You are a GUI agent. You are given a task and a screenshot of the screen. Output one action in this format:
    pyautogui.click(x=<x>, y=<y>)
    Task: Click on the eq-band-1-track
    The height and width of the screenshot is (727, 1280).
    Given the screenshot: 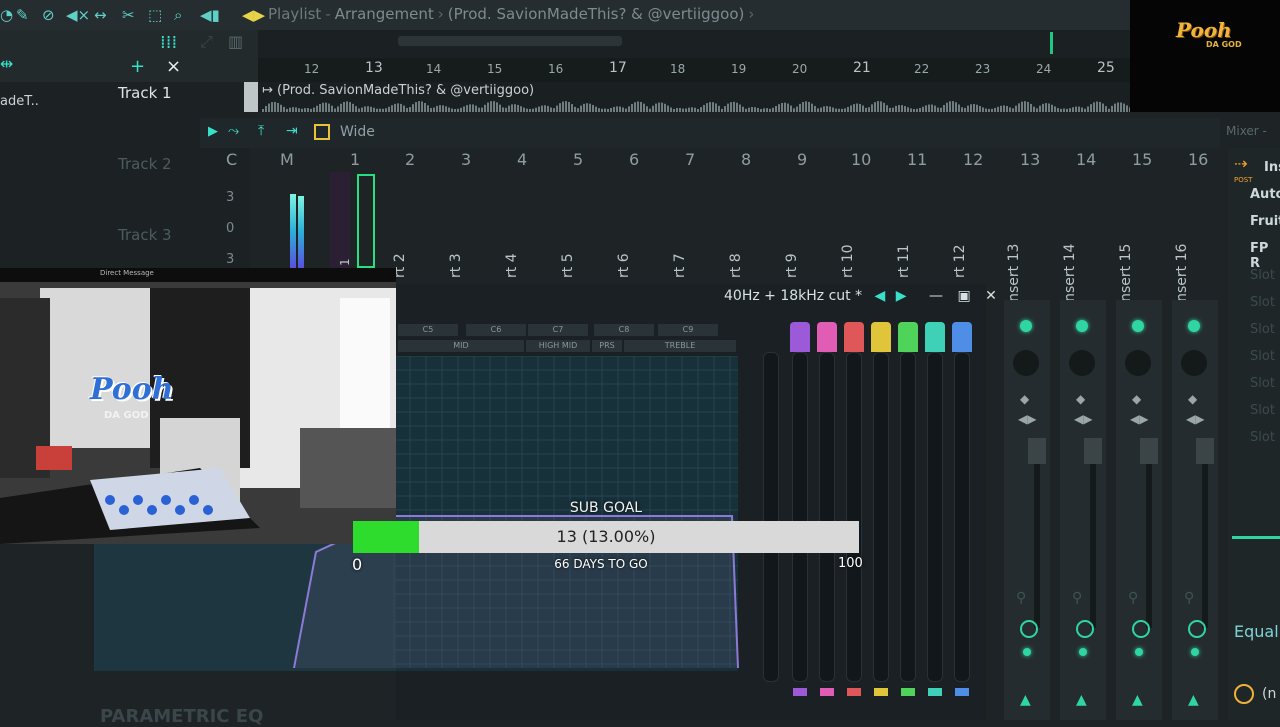 What is the action you would take?
    pyautogui.click(x=800, y=517)
    